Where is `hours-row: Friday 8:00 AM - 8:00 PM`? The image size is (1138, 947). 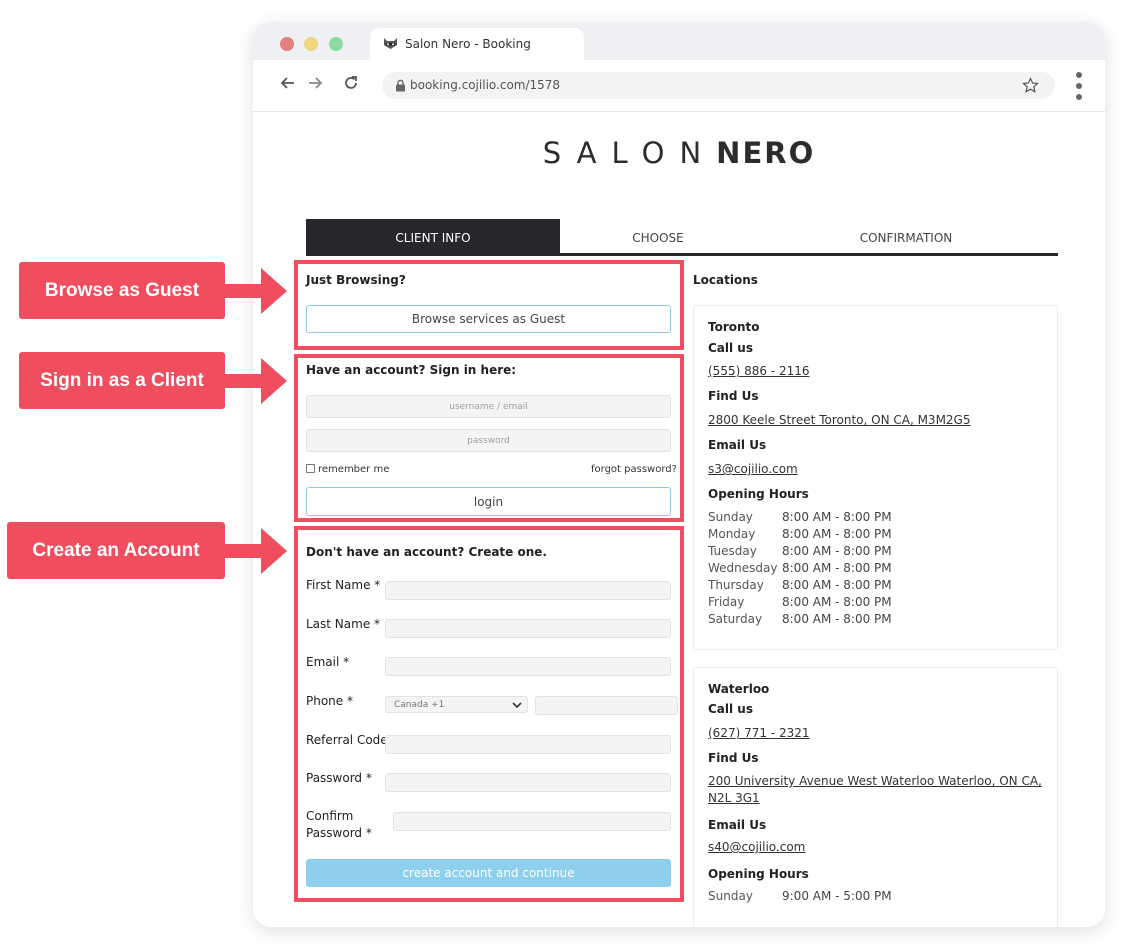
hours-row: Friday 8:00 AM - 8:00 PM is located at coordinates (800, 602).